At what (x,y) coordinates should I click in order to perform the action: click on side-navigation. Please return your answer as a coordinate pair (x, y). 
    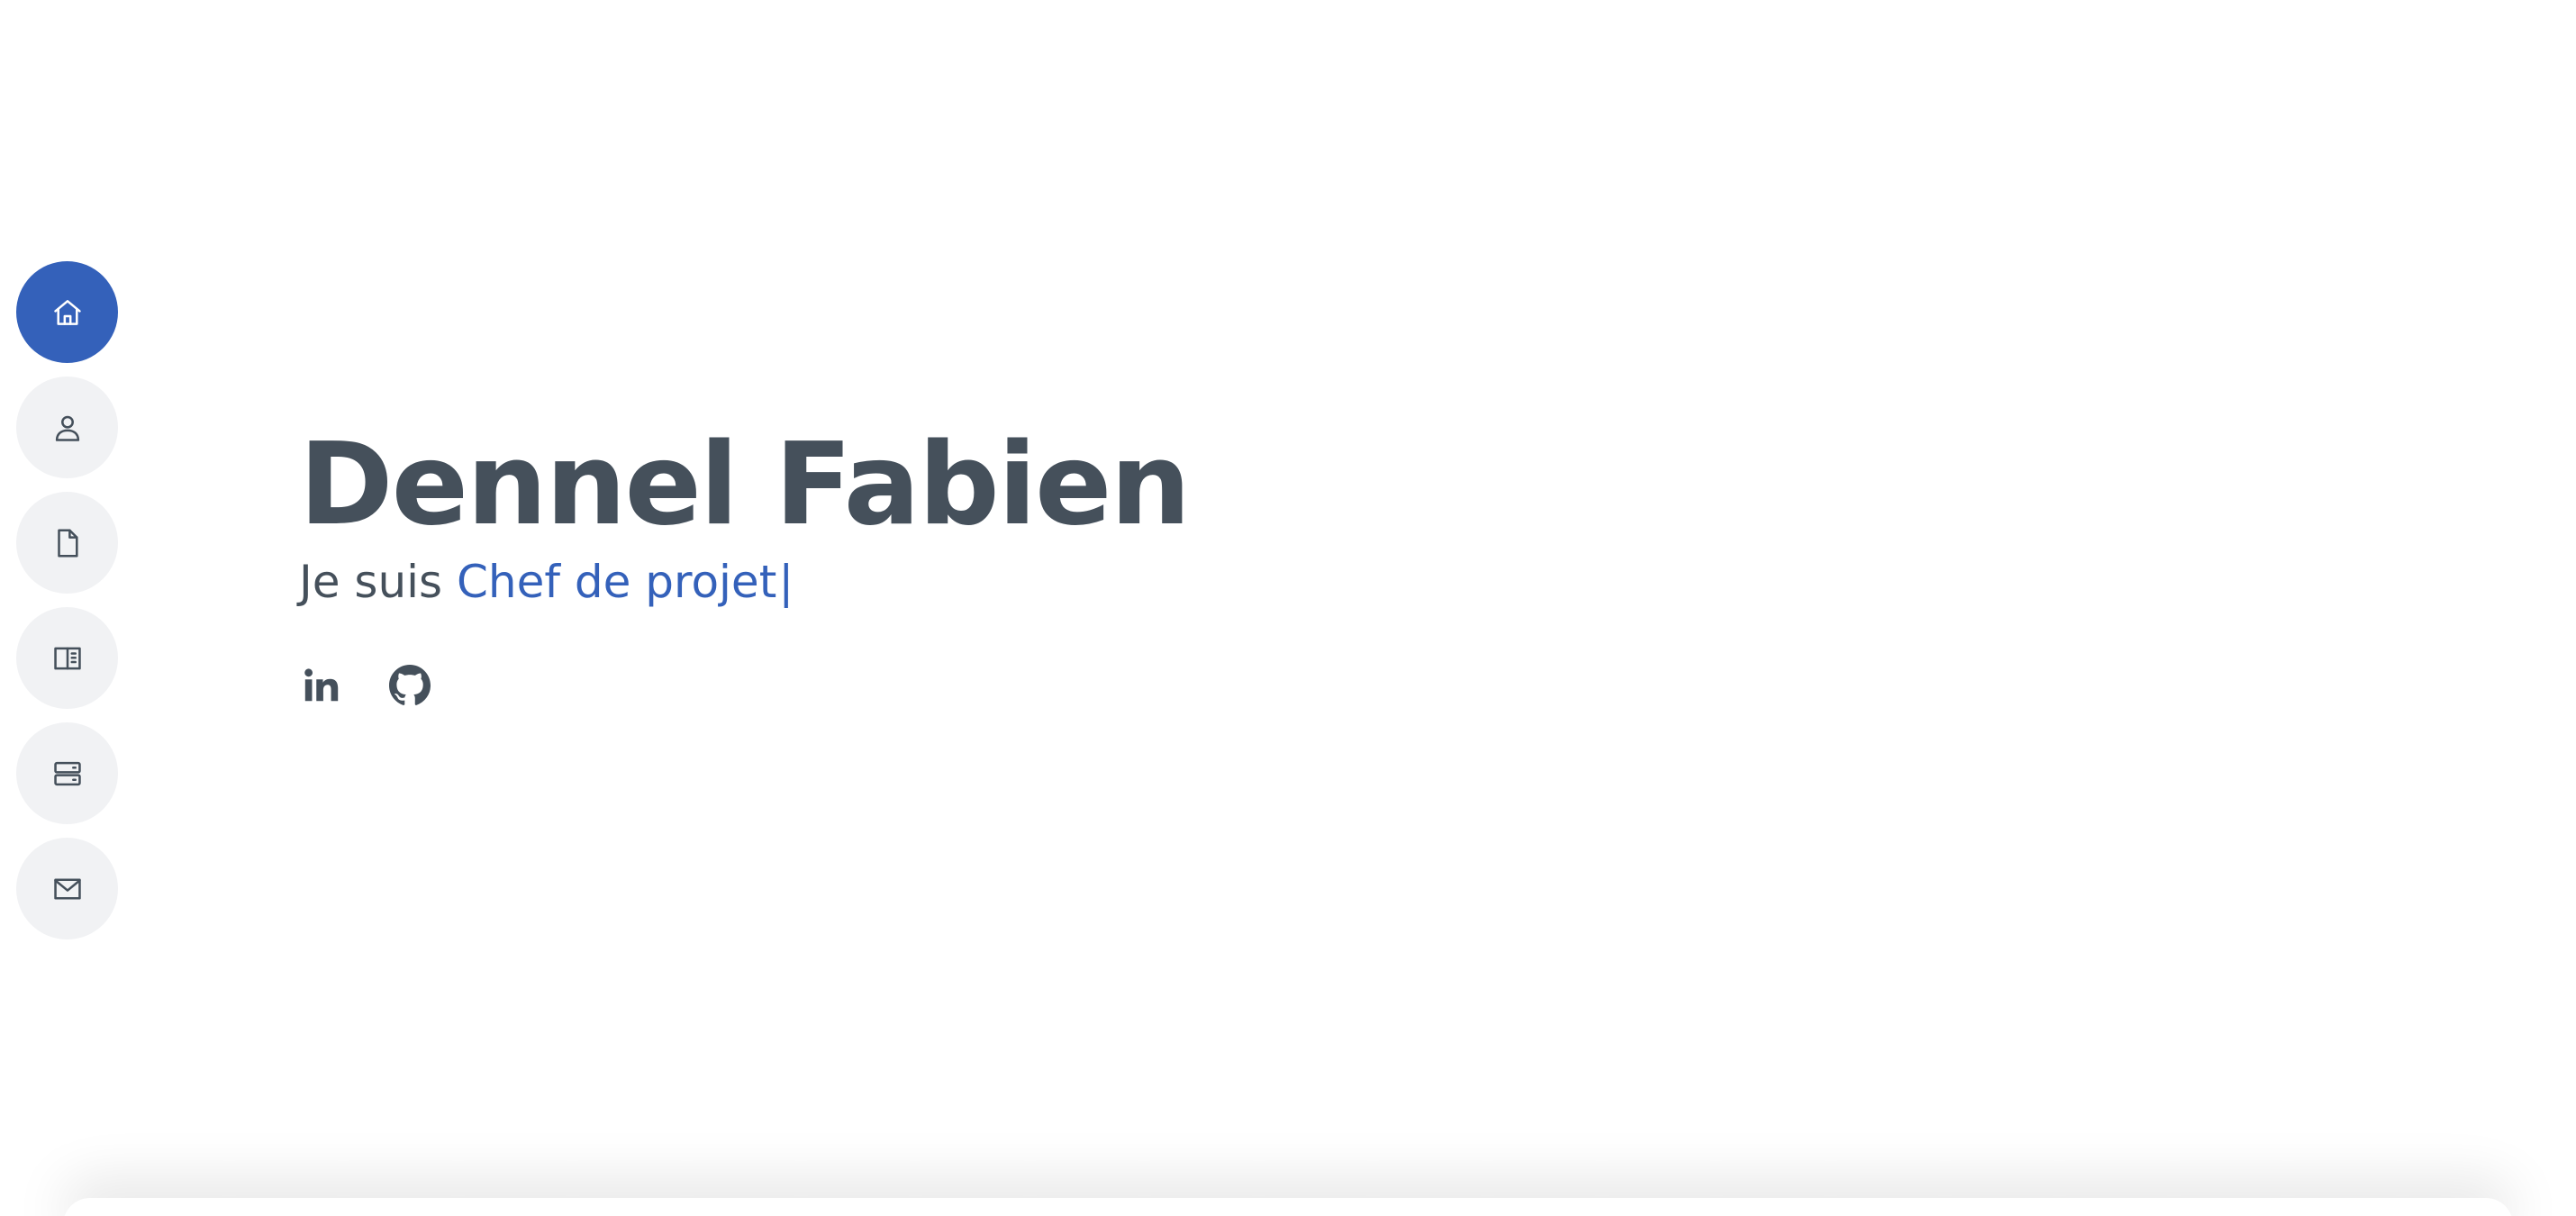
    Looking at the image, I should click on (67, 600).